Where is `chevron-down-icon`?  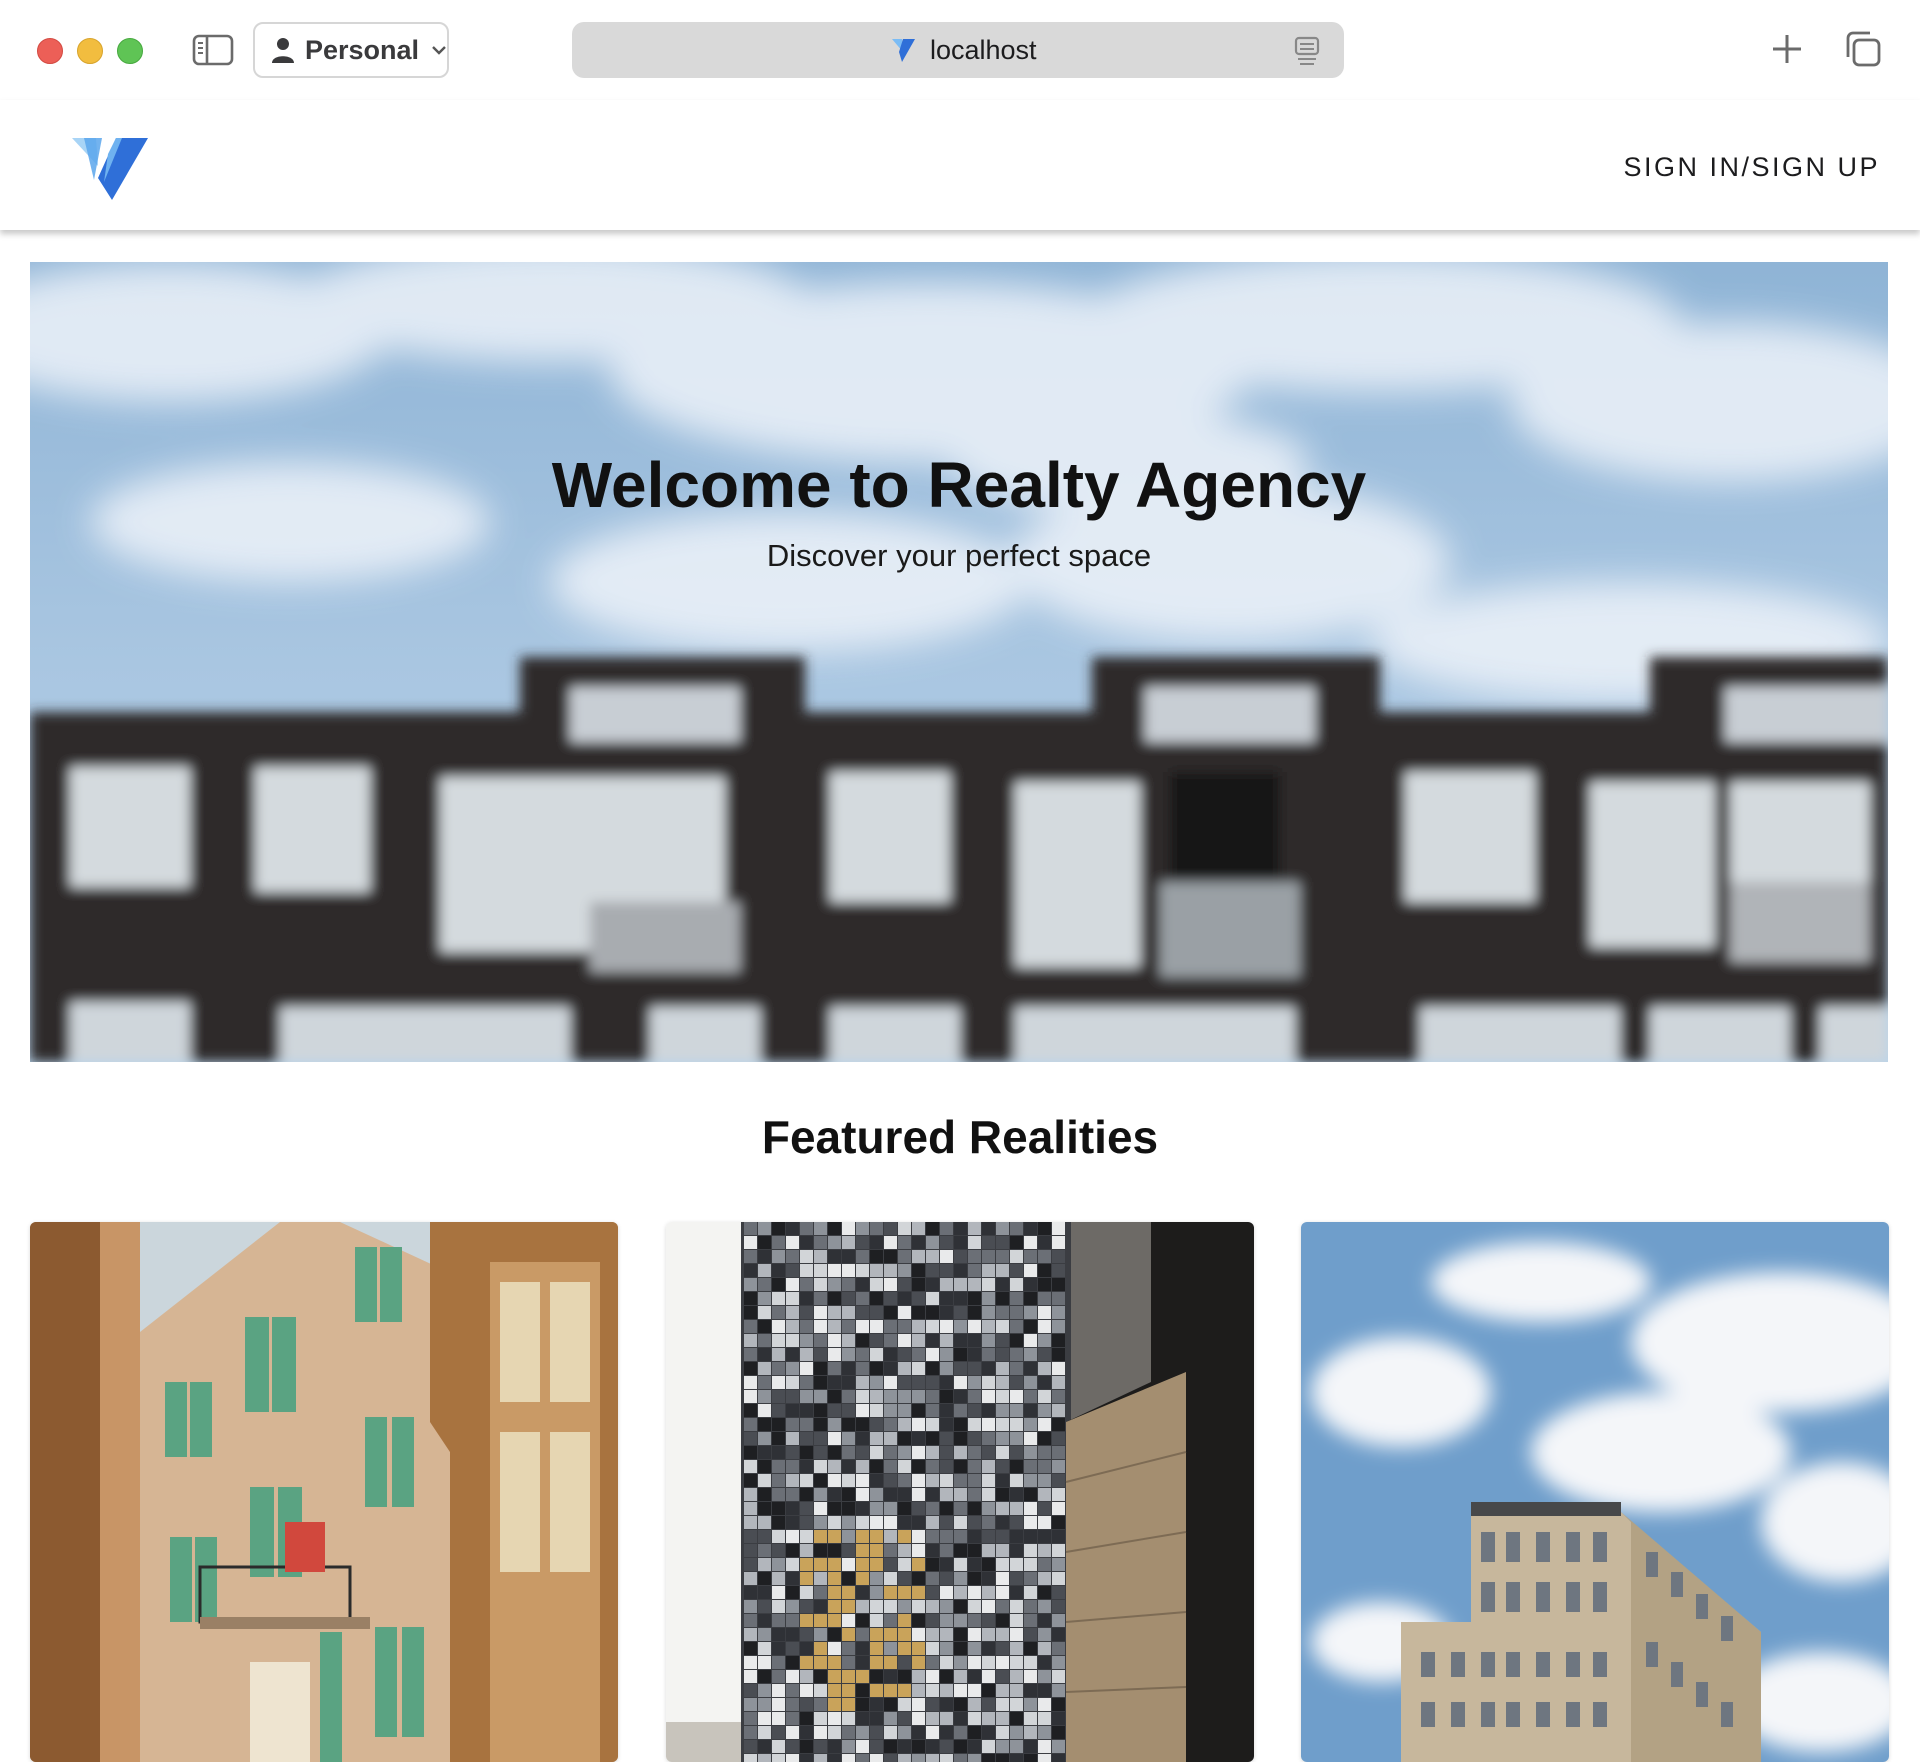 chevron-down-icon is located at coordinates (439, 50).